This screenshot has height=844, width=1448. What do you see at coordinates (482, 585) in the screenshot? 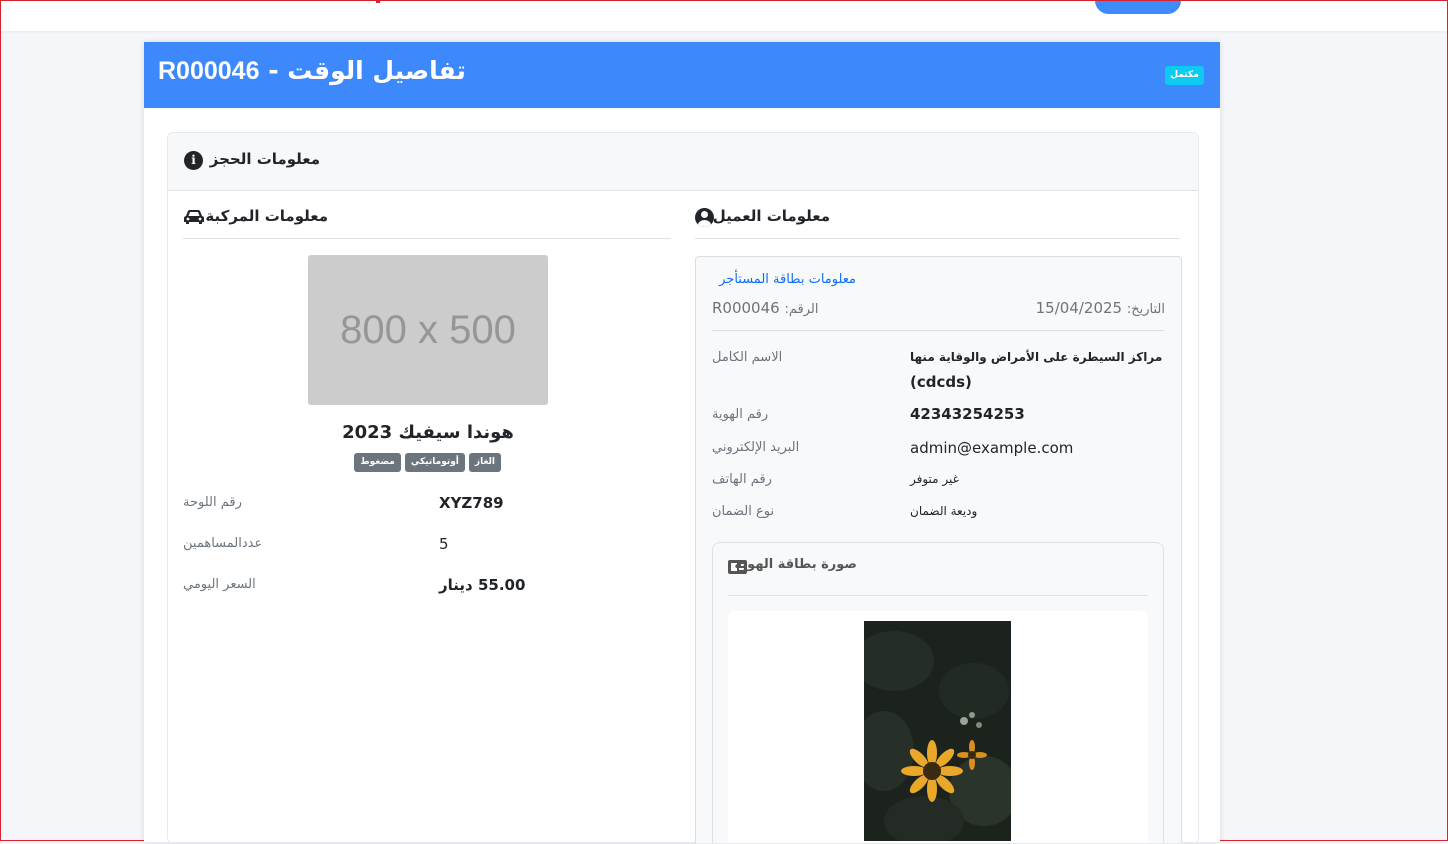
I see `daily-price-value: 55.00 دينار` at bounding box center [482, 585].